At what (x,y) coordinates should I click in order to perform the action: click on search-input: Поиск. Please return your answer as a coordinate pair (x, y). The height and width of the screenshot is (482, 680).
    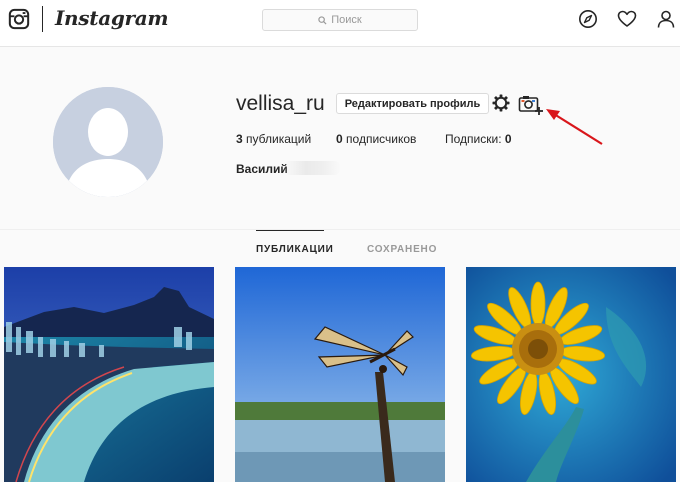
    Looking at the image, I should click on (340, 20).